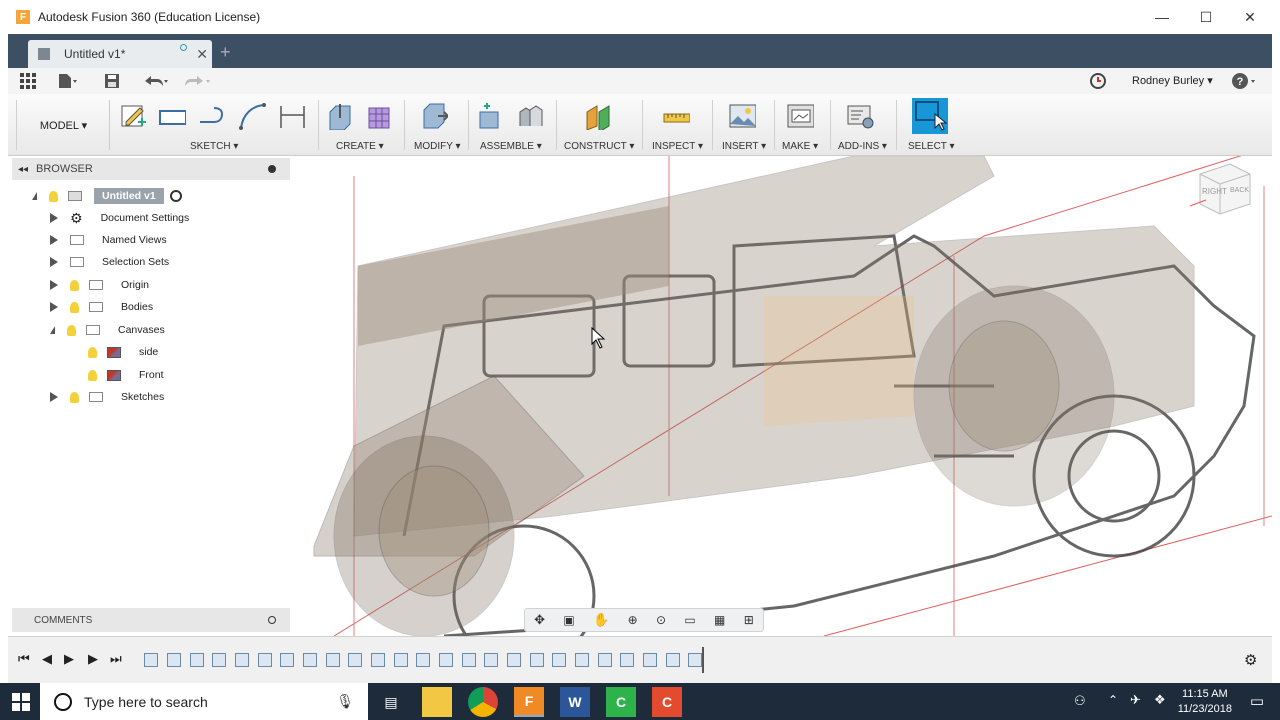  I want to click on tree-item-canvases: Canvases, so click(110, 330).